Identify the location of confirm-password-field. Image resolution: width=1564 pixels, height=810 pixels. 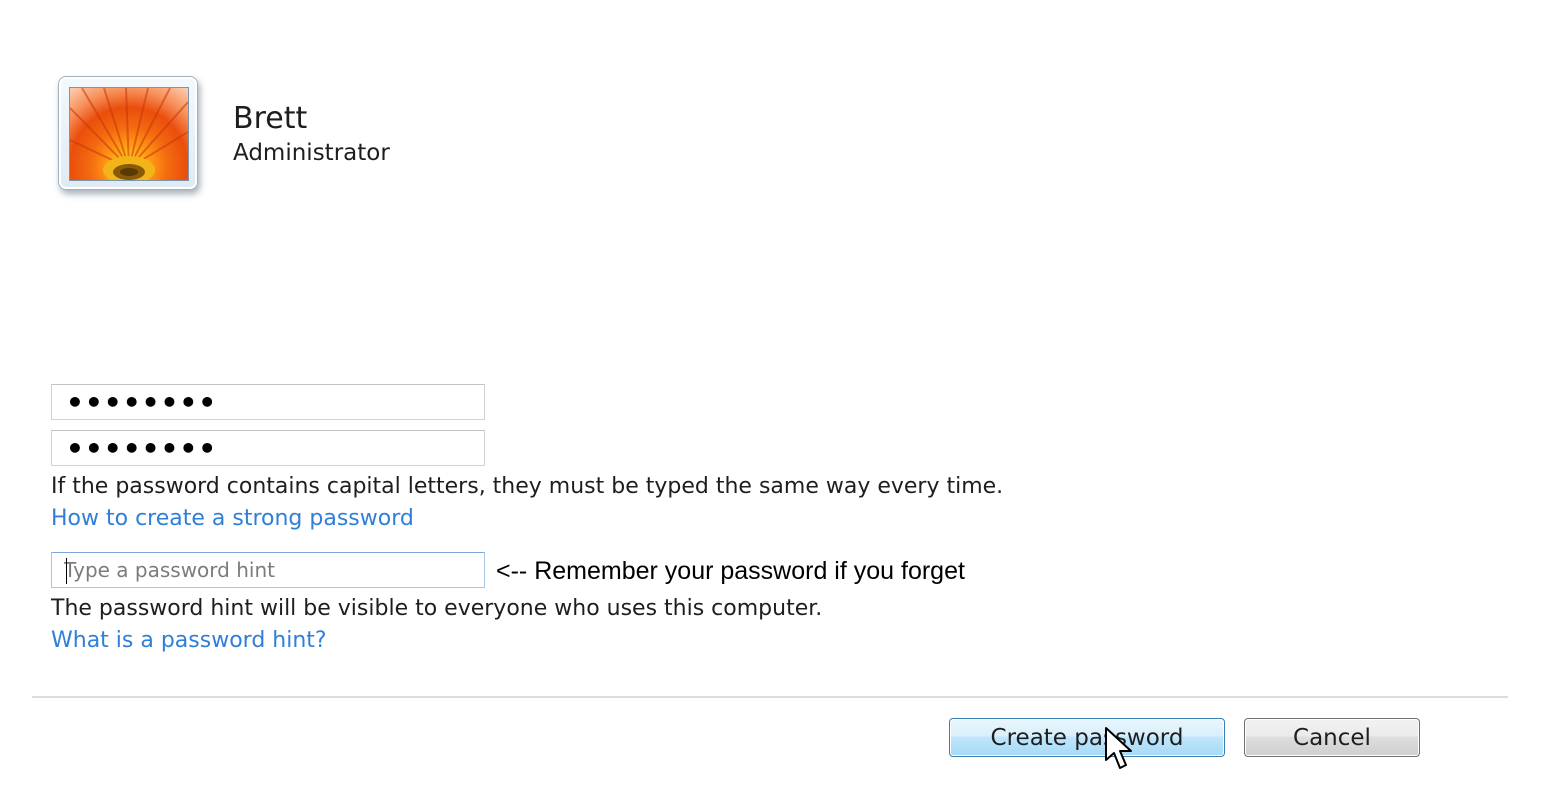
(268, 448).